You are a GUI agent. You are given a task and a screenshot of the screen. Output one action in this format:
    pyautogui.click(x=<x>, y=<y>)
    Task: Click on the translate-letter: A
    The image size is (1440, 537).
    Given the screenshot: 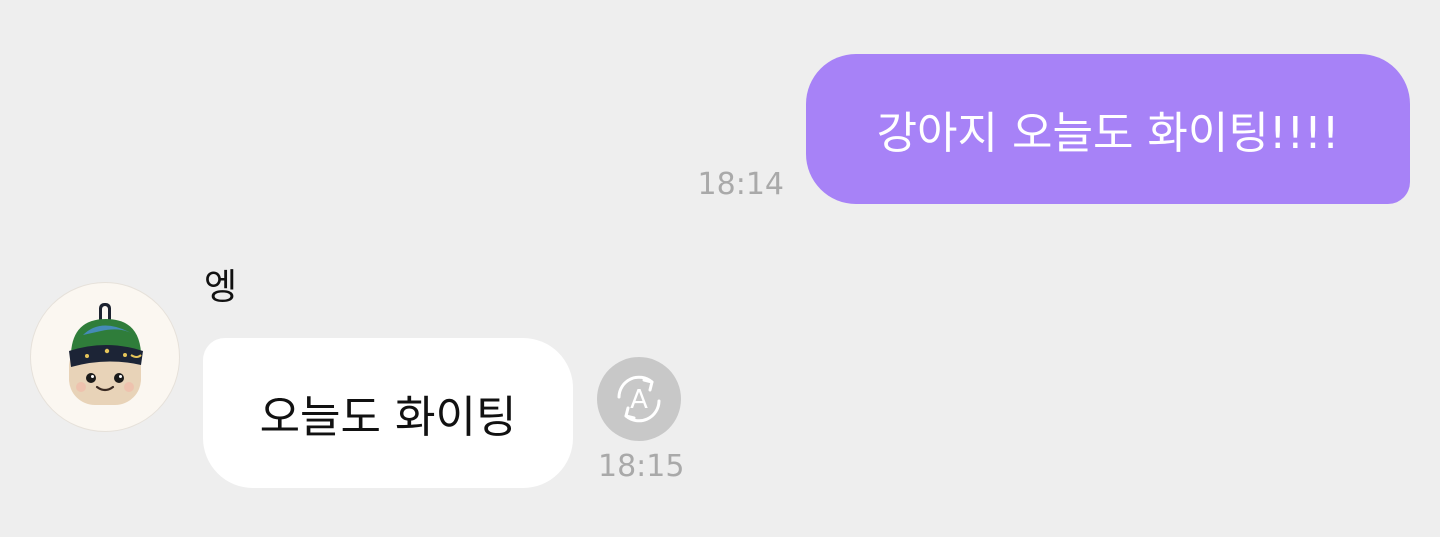 What is the action you would take?
    pyautogui.click(x=639, y=400)
    